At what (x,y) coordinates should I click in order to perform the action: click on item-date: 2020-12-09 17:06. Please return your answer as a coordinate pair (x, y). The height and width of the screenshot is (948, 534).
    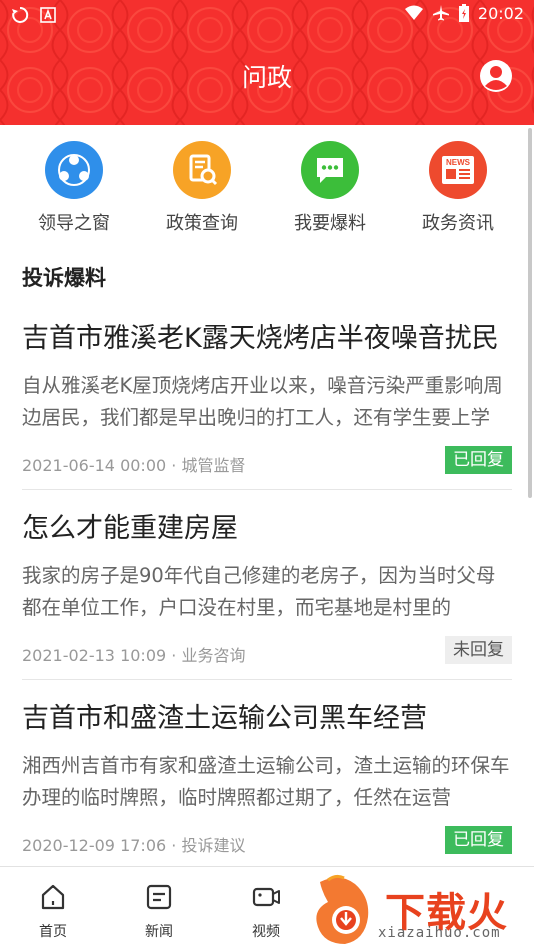
    Looking at the image, I should click on (94, 845).